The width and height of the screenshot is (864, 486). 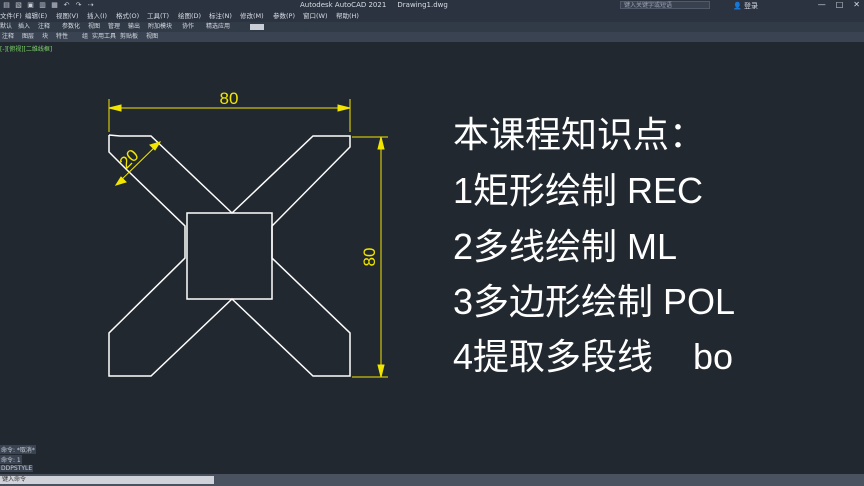 What do you see at coordinates (129, 159) in the screenshot?
I see `dim-arm-label: 20` at bounding box center [129, 159].